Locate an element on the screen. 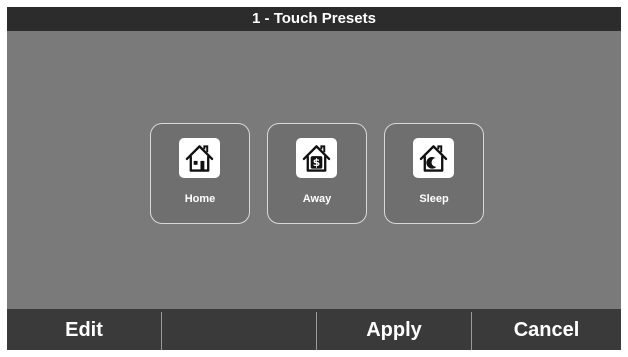 Image resolution: width=628 pixels, height=357 pixels. house-away-dollar-icon: $ is located at coordinates (316, 158).